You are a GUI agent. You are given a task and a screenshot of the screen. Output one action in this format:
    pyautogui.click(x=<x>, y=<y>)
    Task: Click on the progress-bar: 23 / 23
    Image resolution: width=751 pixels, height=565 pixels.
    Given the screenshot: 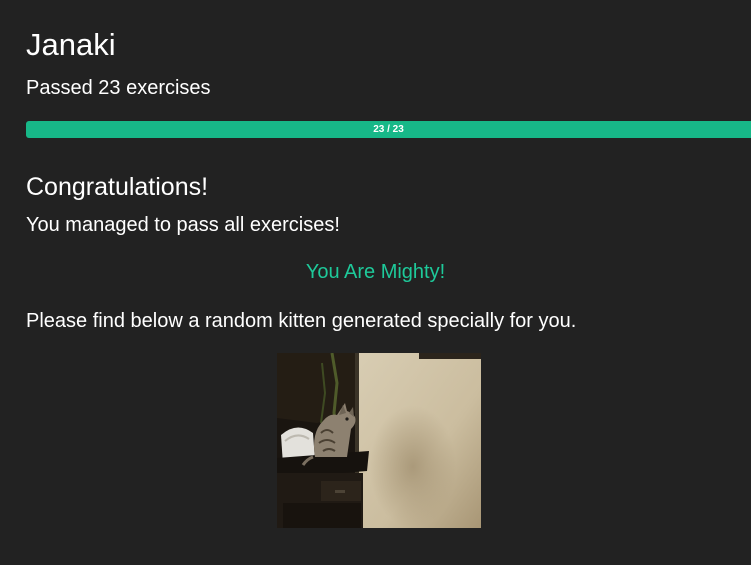 What is the action you would take?
    pyautogui.click(x=388, y=129)
    